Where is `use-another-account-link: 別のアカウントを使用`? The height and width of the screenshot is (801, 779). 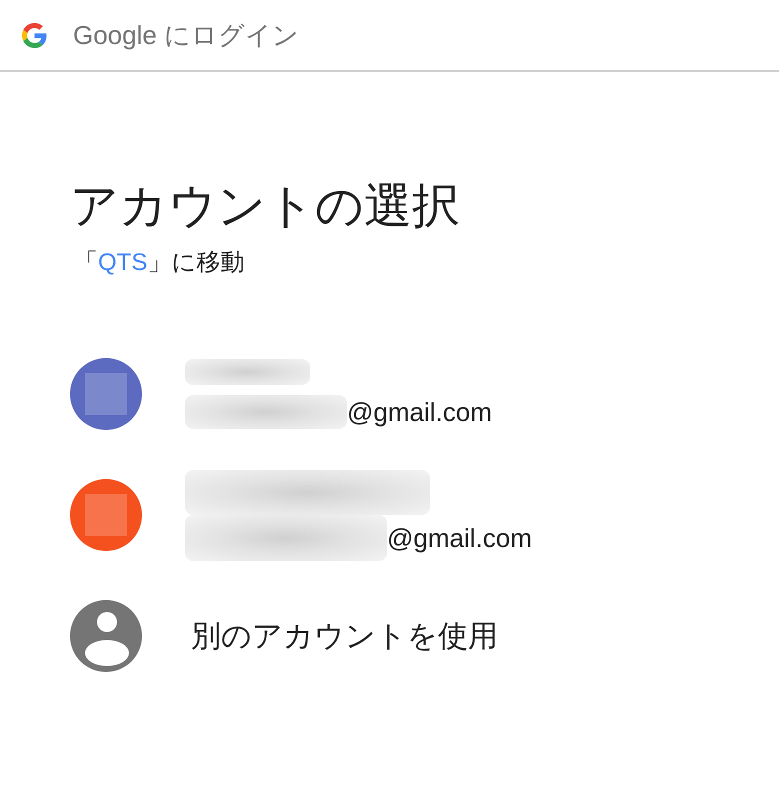 use-another-account-link: 別のアカウントを使用 is located at coordinates (344, 636).